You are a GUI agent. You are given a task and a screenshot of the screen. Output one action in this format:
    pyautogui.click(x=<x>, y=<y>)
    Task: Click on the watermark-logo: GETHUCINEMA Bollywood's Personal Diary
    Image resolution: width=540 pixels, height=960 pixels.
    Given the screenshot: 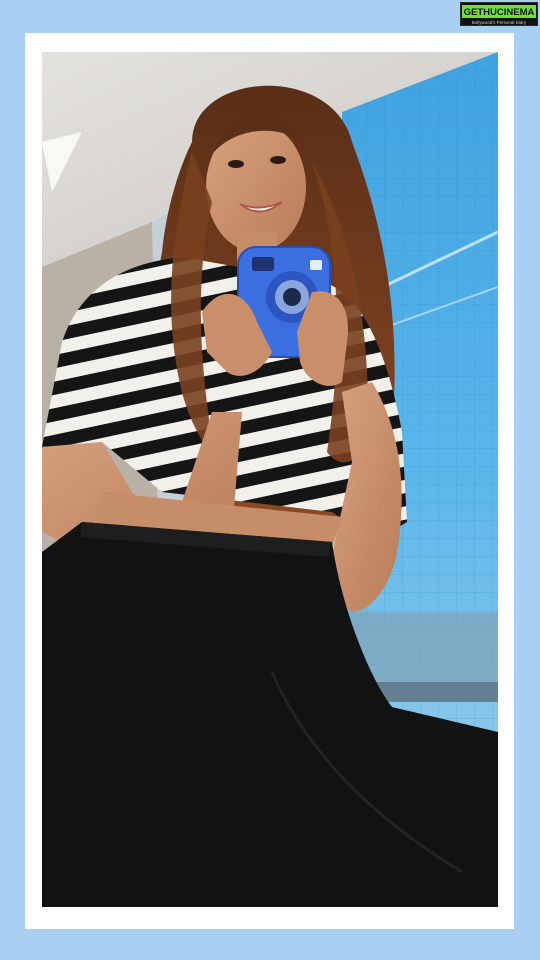 What is the action you would take?
    pyautogui.click(x=499, y=14)
    